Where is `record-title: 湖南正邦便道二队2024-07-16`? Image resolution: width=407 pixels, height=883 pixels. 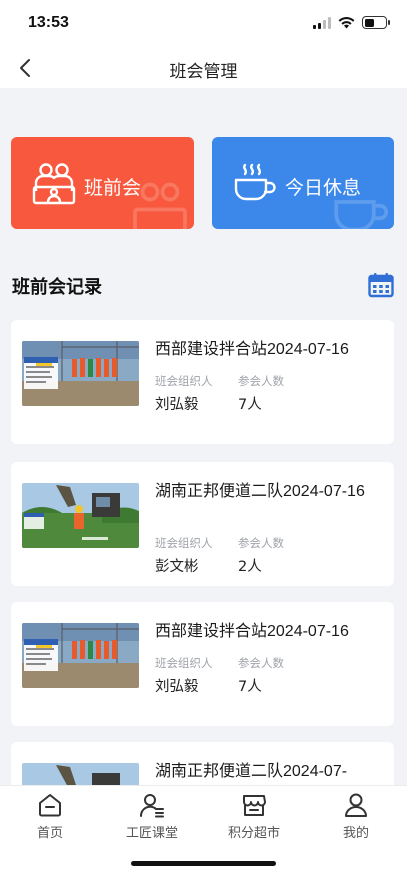
record-title: 湖南正邦便道二队2024-07-16 is located at coordinates (260, 491).